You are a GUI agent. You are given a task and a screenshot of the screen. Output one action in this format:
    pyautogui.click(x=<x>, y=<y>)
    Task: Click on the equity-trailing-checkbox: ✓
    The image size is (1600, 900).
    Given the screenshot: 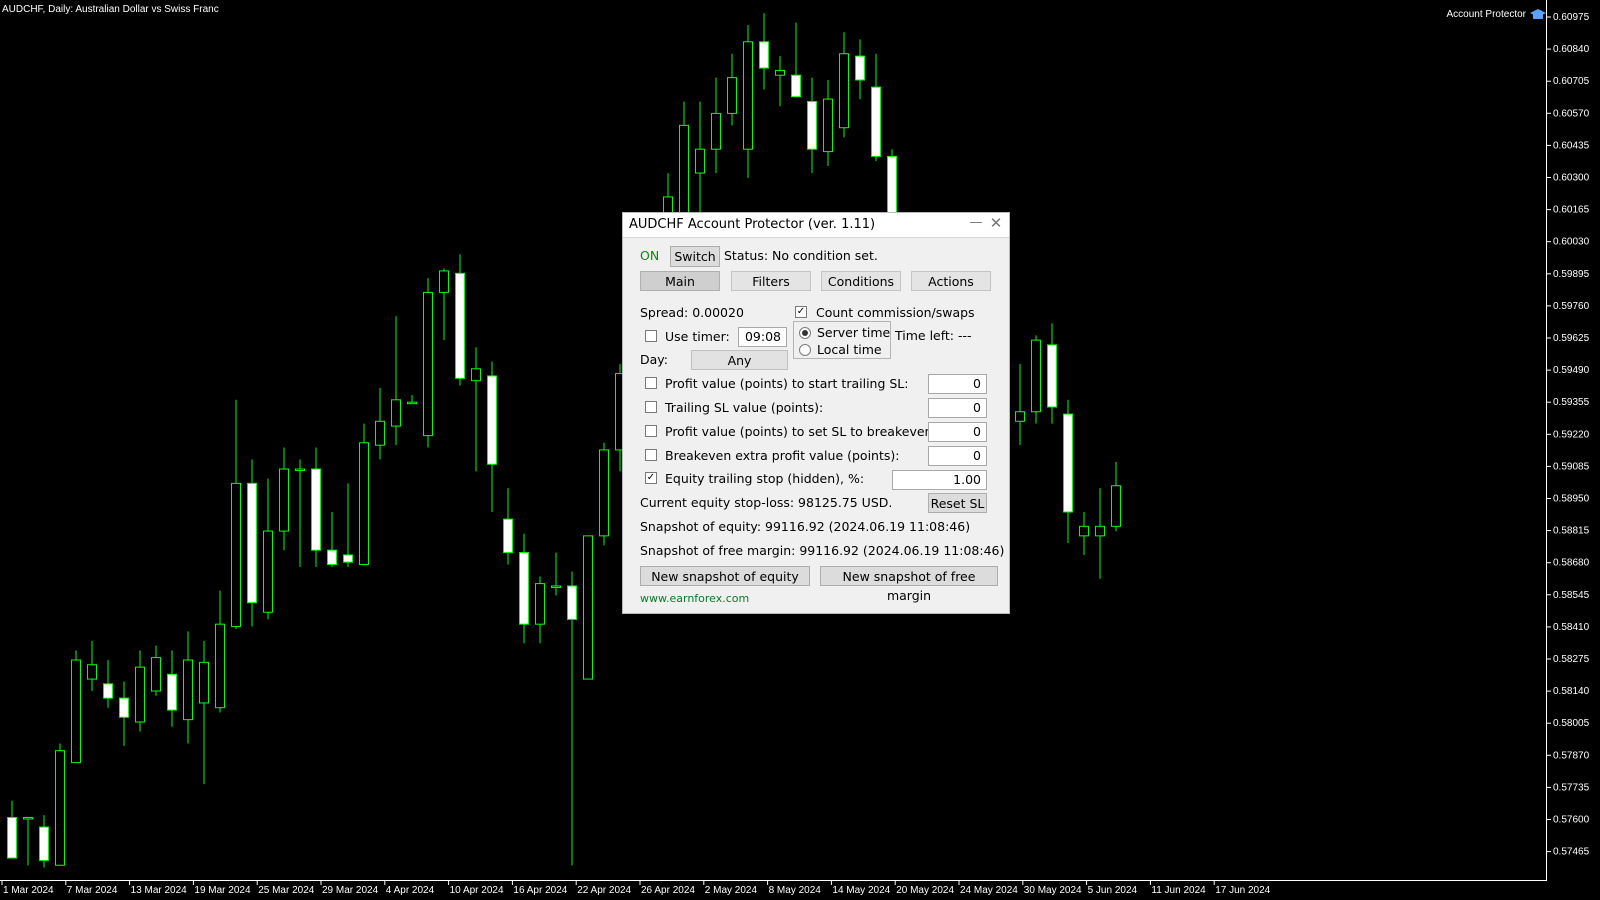 What is the action you would take?
    pyautogui.click(x=651, y=478)
    